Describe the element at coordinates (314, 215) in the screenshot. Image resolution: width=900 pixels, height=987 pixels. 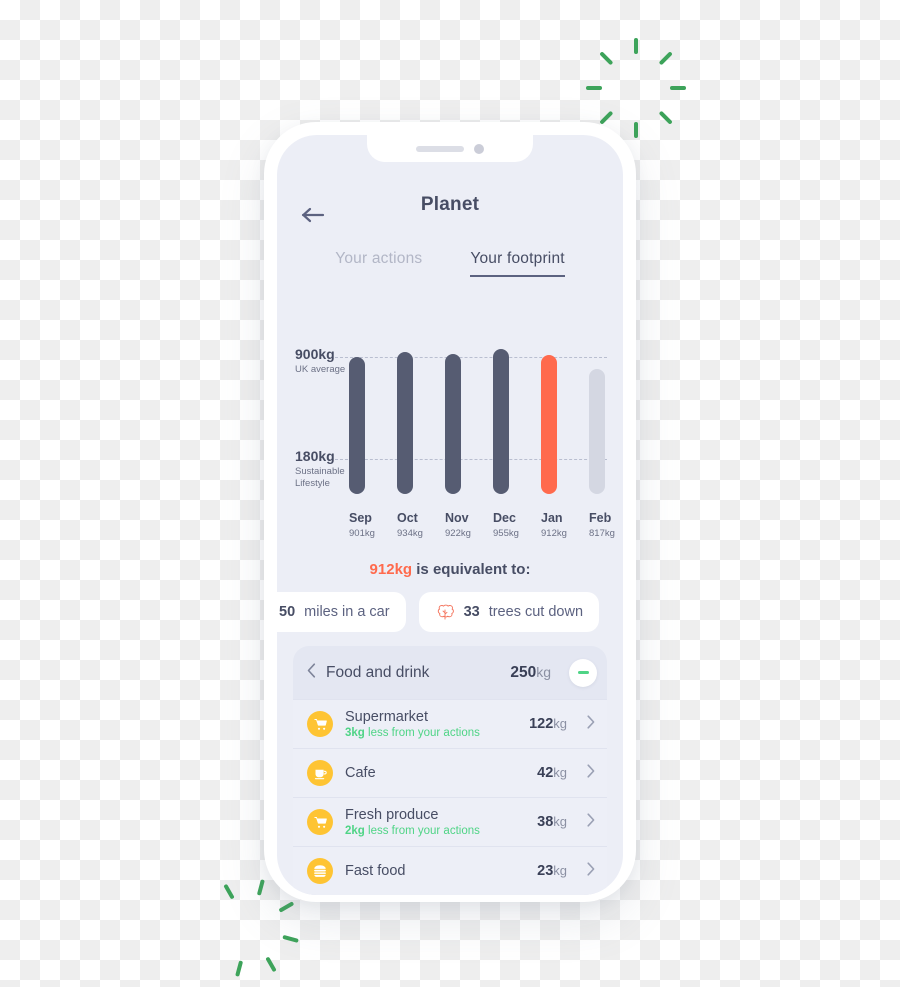
I see `back-arrow-icon` at that location.